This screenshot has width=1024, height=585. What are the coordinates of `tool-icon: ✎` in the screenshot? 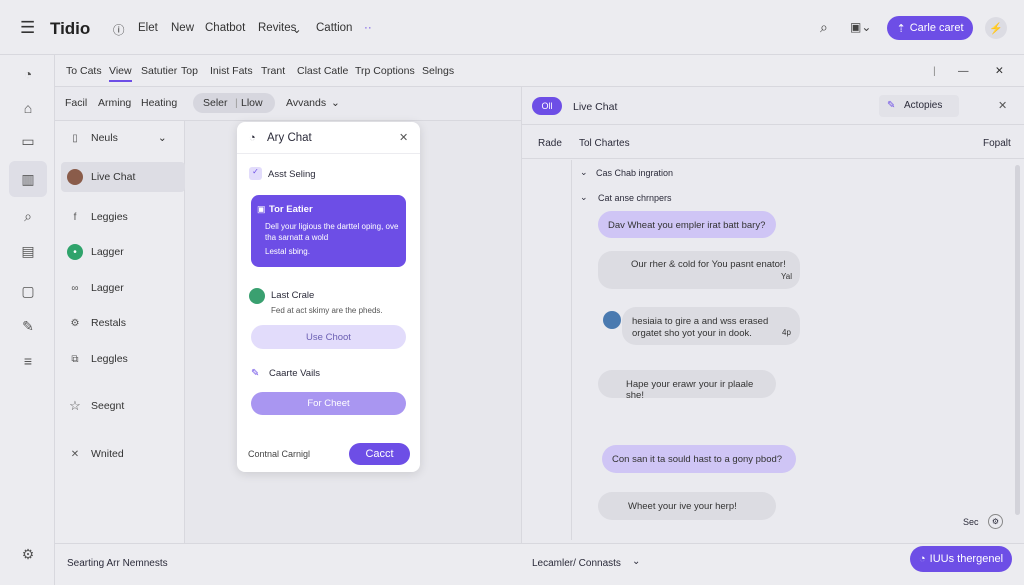 It's located at (28, 326).